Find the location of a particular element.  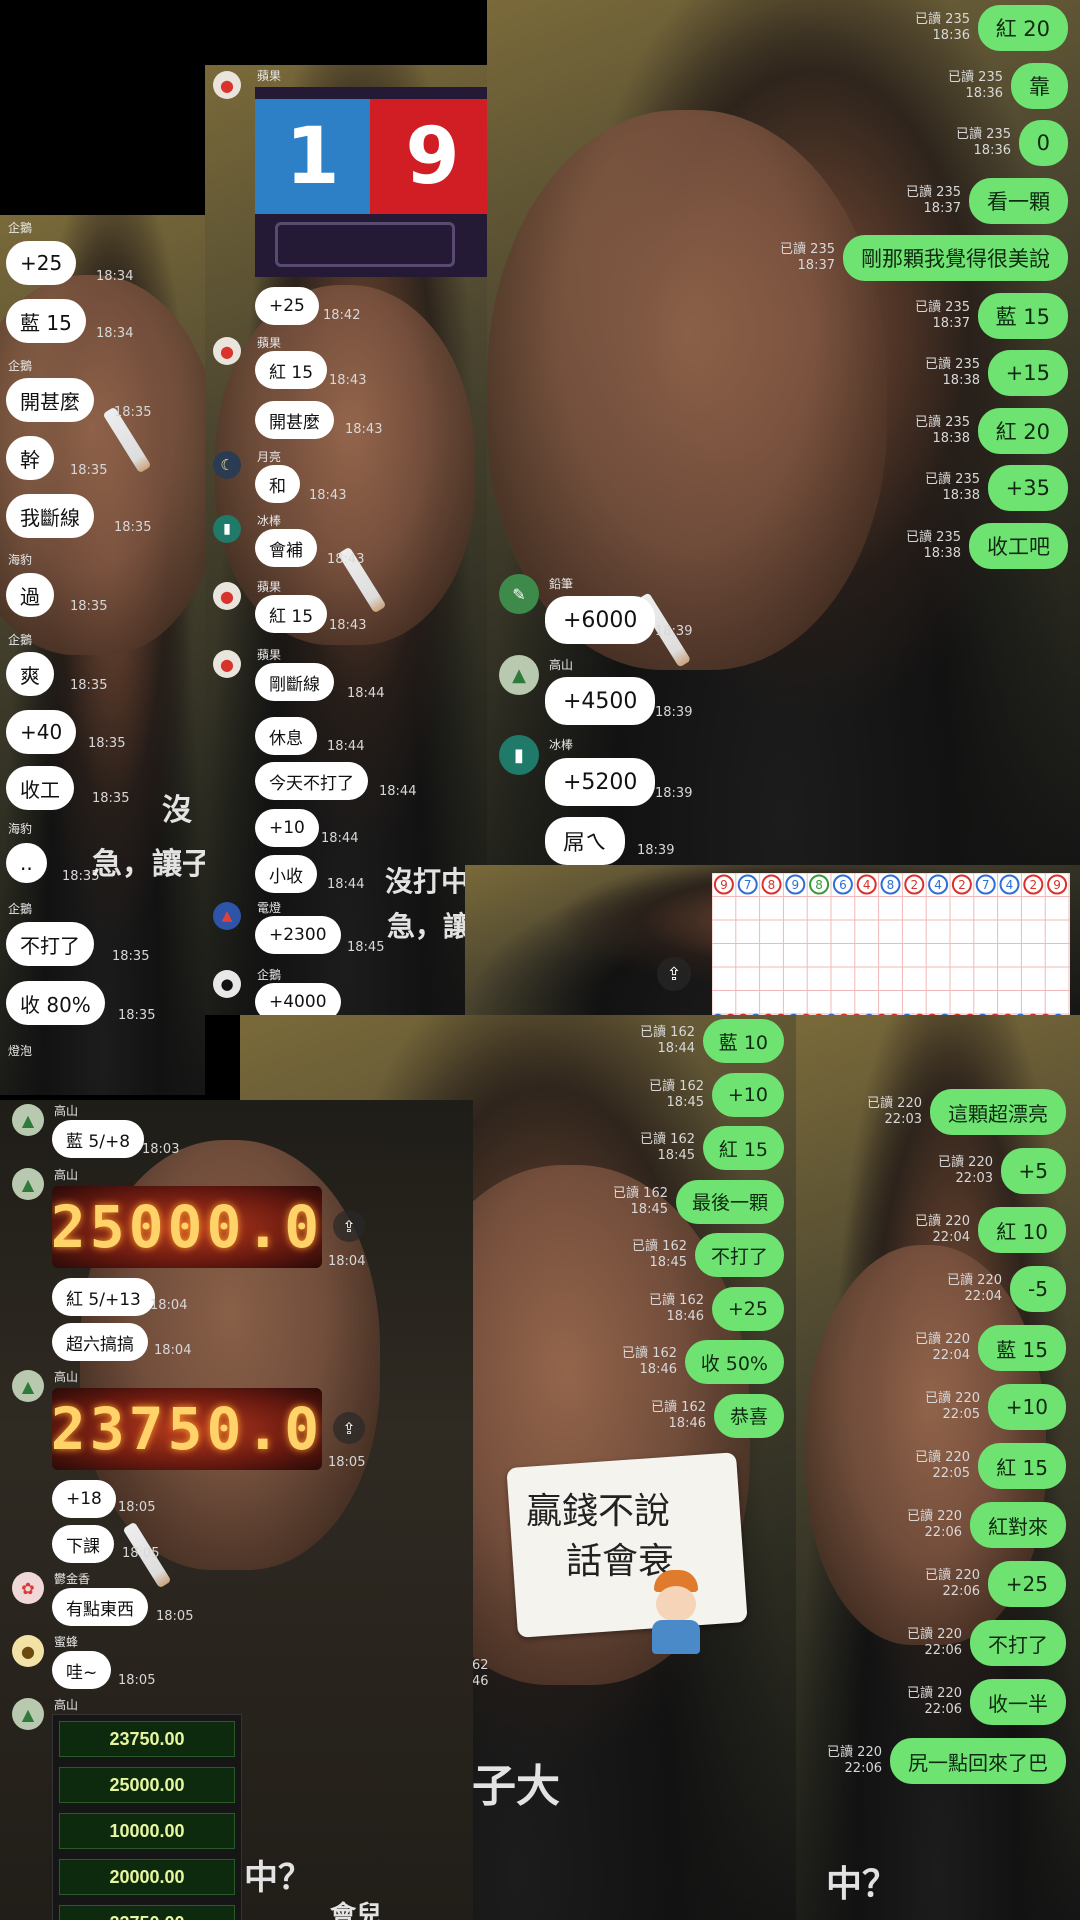

counter-image: 25000.0 is located at coordinates (187, 1227).